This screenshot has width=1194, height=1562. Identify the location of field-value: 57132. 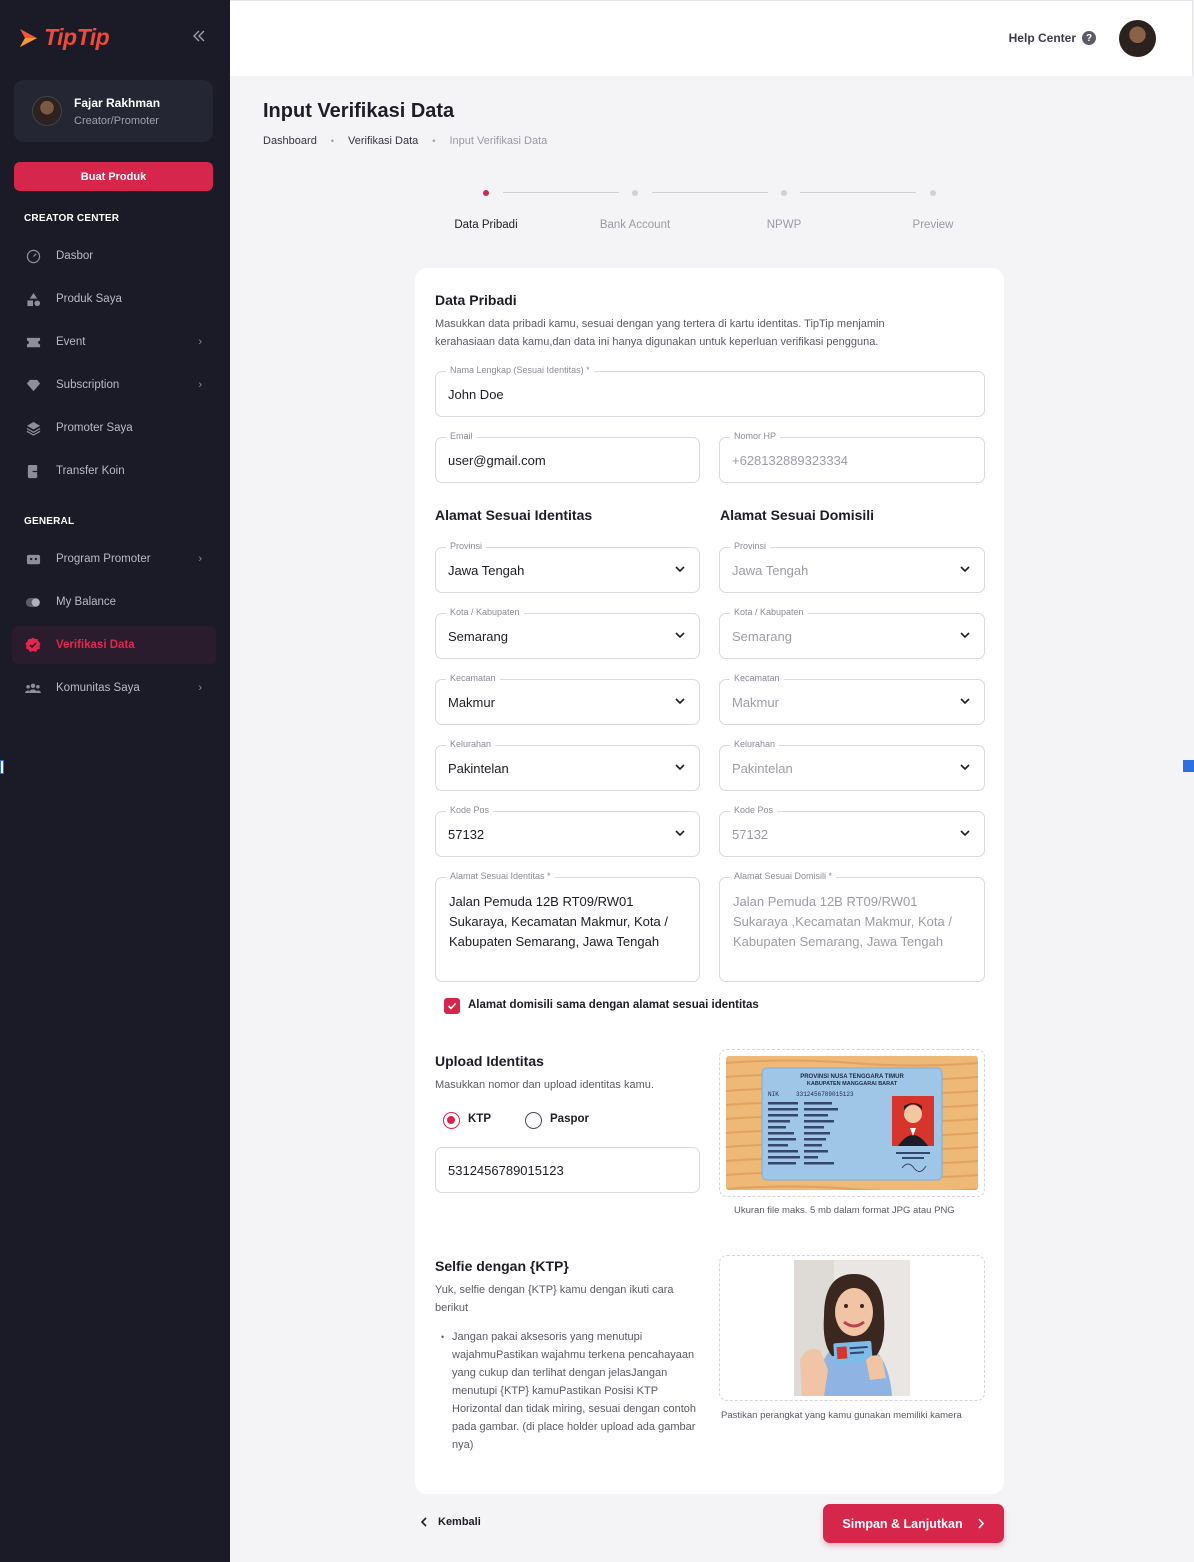
(466, 834).